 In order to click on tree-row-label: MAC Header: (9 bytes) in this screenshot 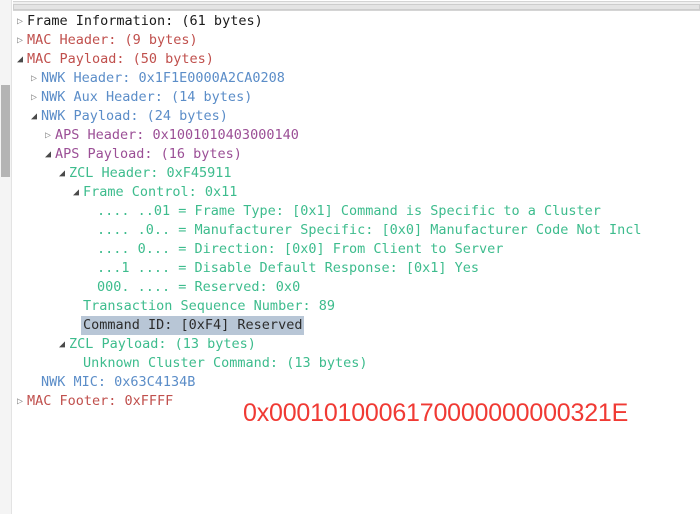, I will do `click(112, 40)`.